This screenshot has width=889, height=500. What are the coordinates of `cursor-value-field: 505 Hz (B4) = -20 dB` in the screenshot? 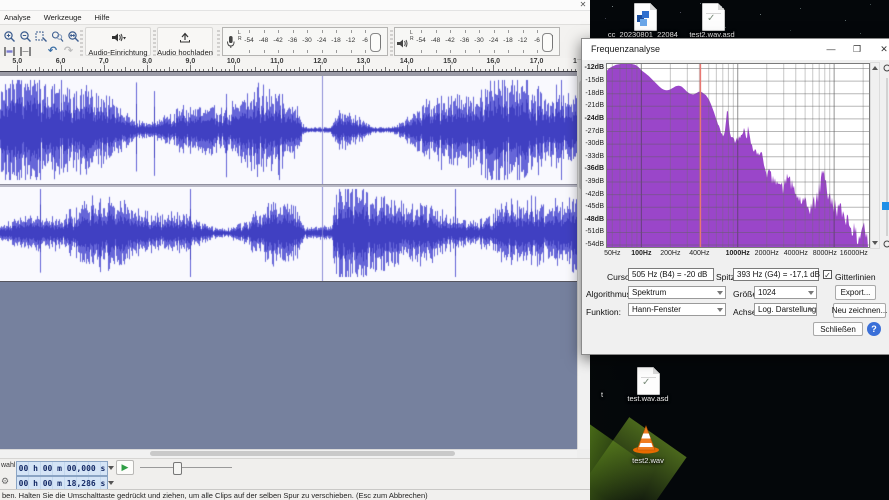 It's located at (671, 274).